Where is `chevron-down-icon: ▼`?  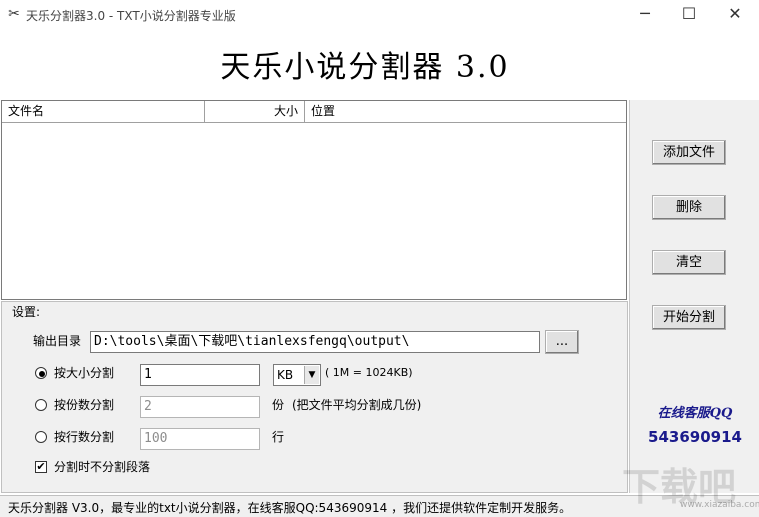
chevron-down-icon: ▼ is located at coordinates (311, 375).